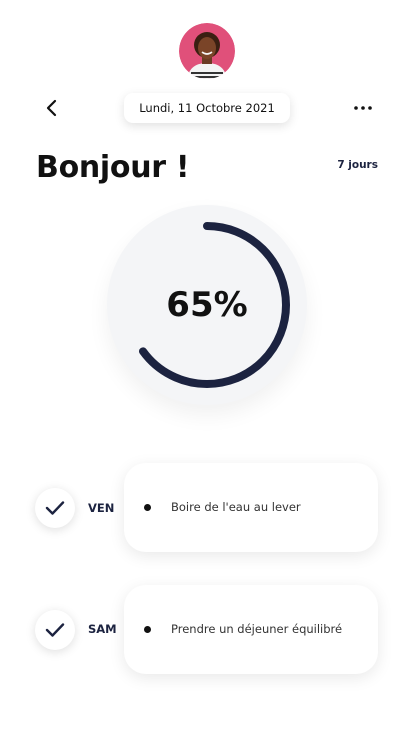  What do you see at coordinates (101, 508) in the screenshot?
I see `task-day-label: VEN` at bounding box center [101, 508].